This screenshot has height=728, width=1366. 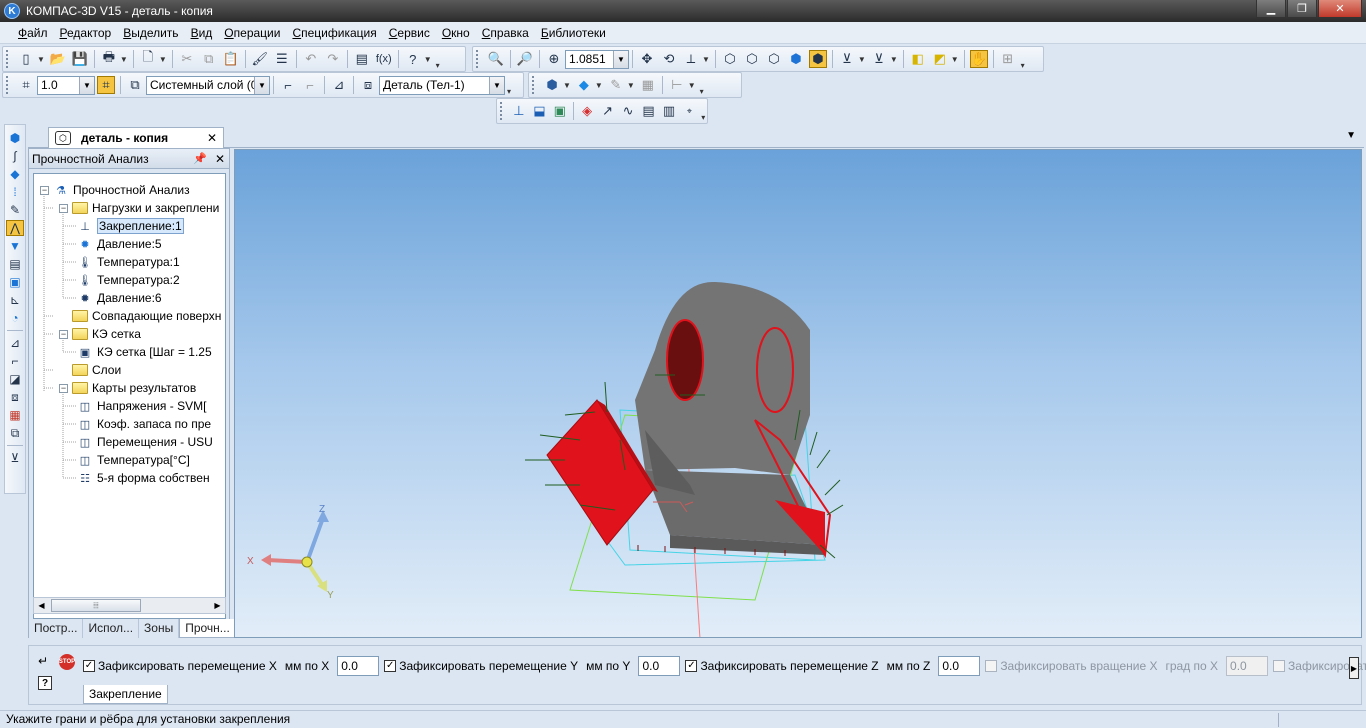 What do you see at coordinates (631, 85) in the screenshot?
I see `edit-dropdown-arrow: ▼` at bounding box center [631, 85].